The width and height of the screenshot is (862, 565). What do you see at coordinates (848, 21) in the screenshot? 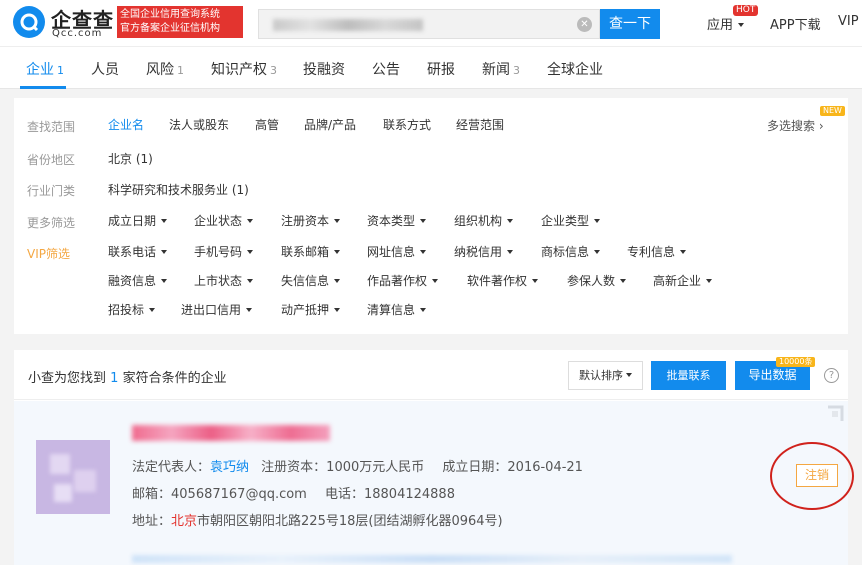
I see `nav-vip: VIP` at bounding box center [848, 21].